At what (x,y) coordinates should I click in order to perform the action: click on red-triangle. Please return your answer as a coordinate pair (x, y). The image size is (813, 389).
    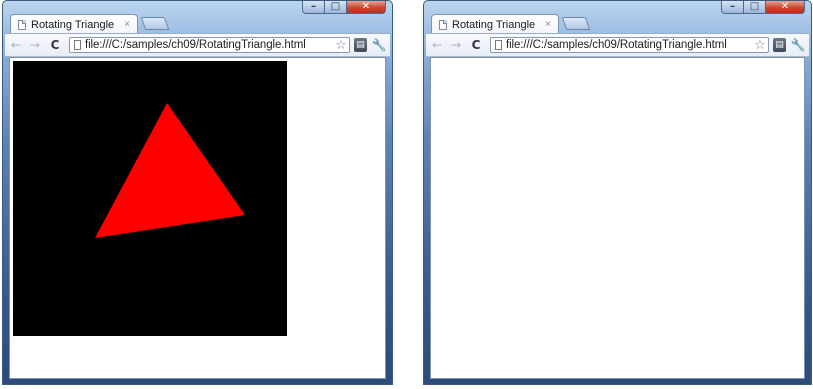
    Looking at the image, I should click on (170, 170).